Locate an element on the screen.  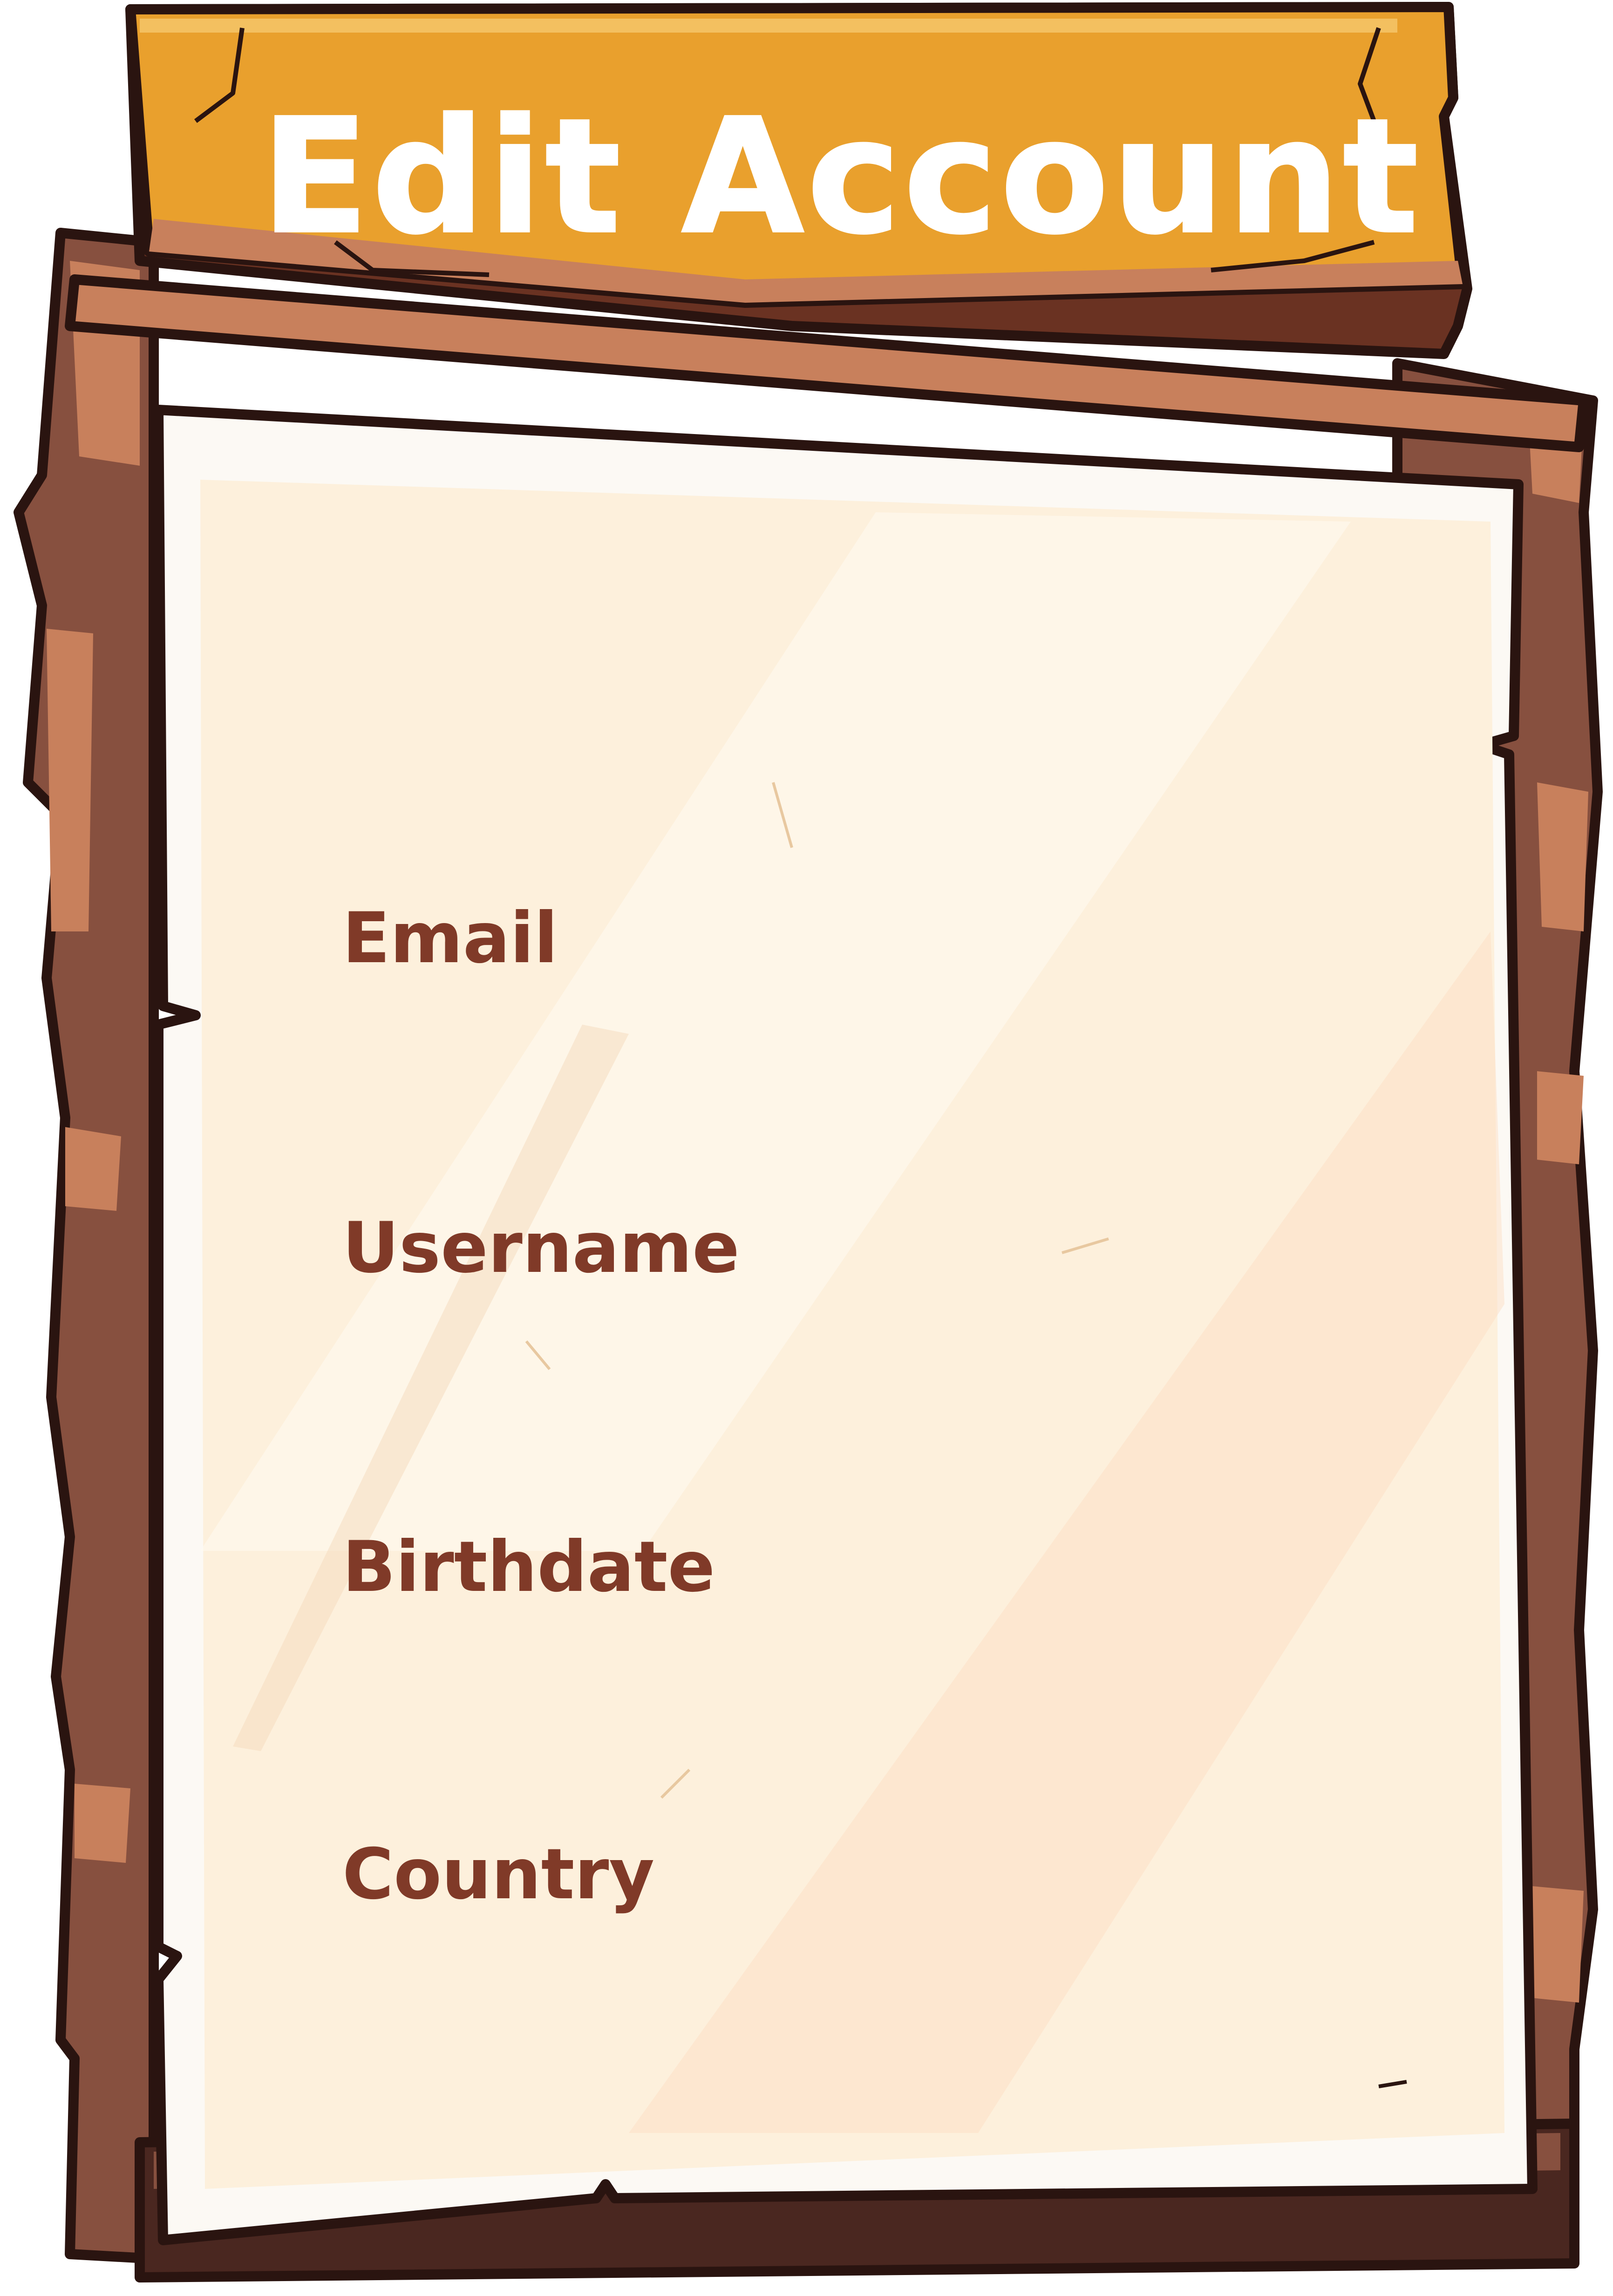
page-title: Edit Account is located at coordinates (841, 177).